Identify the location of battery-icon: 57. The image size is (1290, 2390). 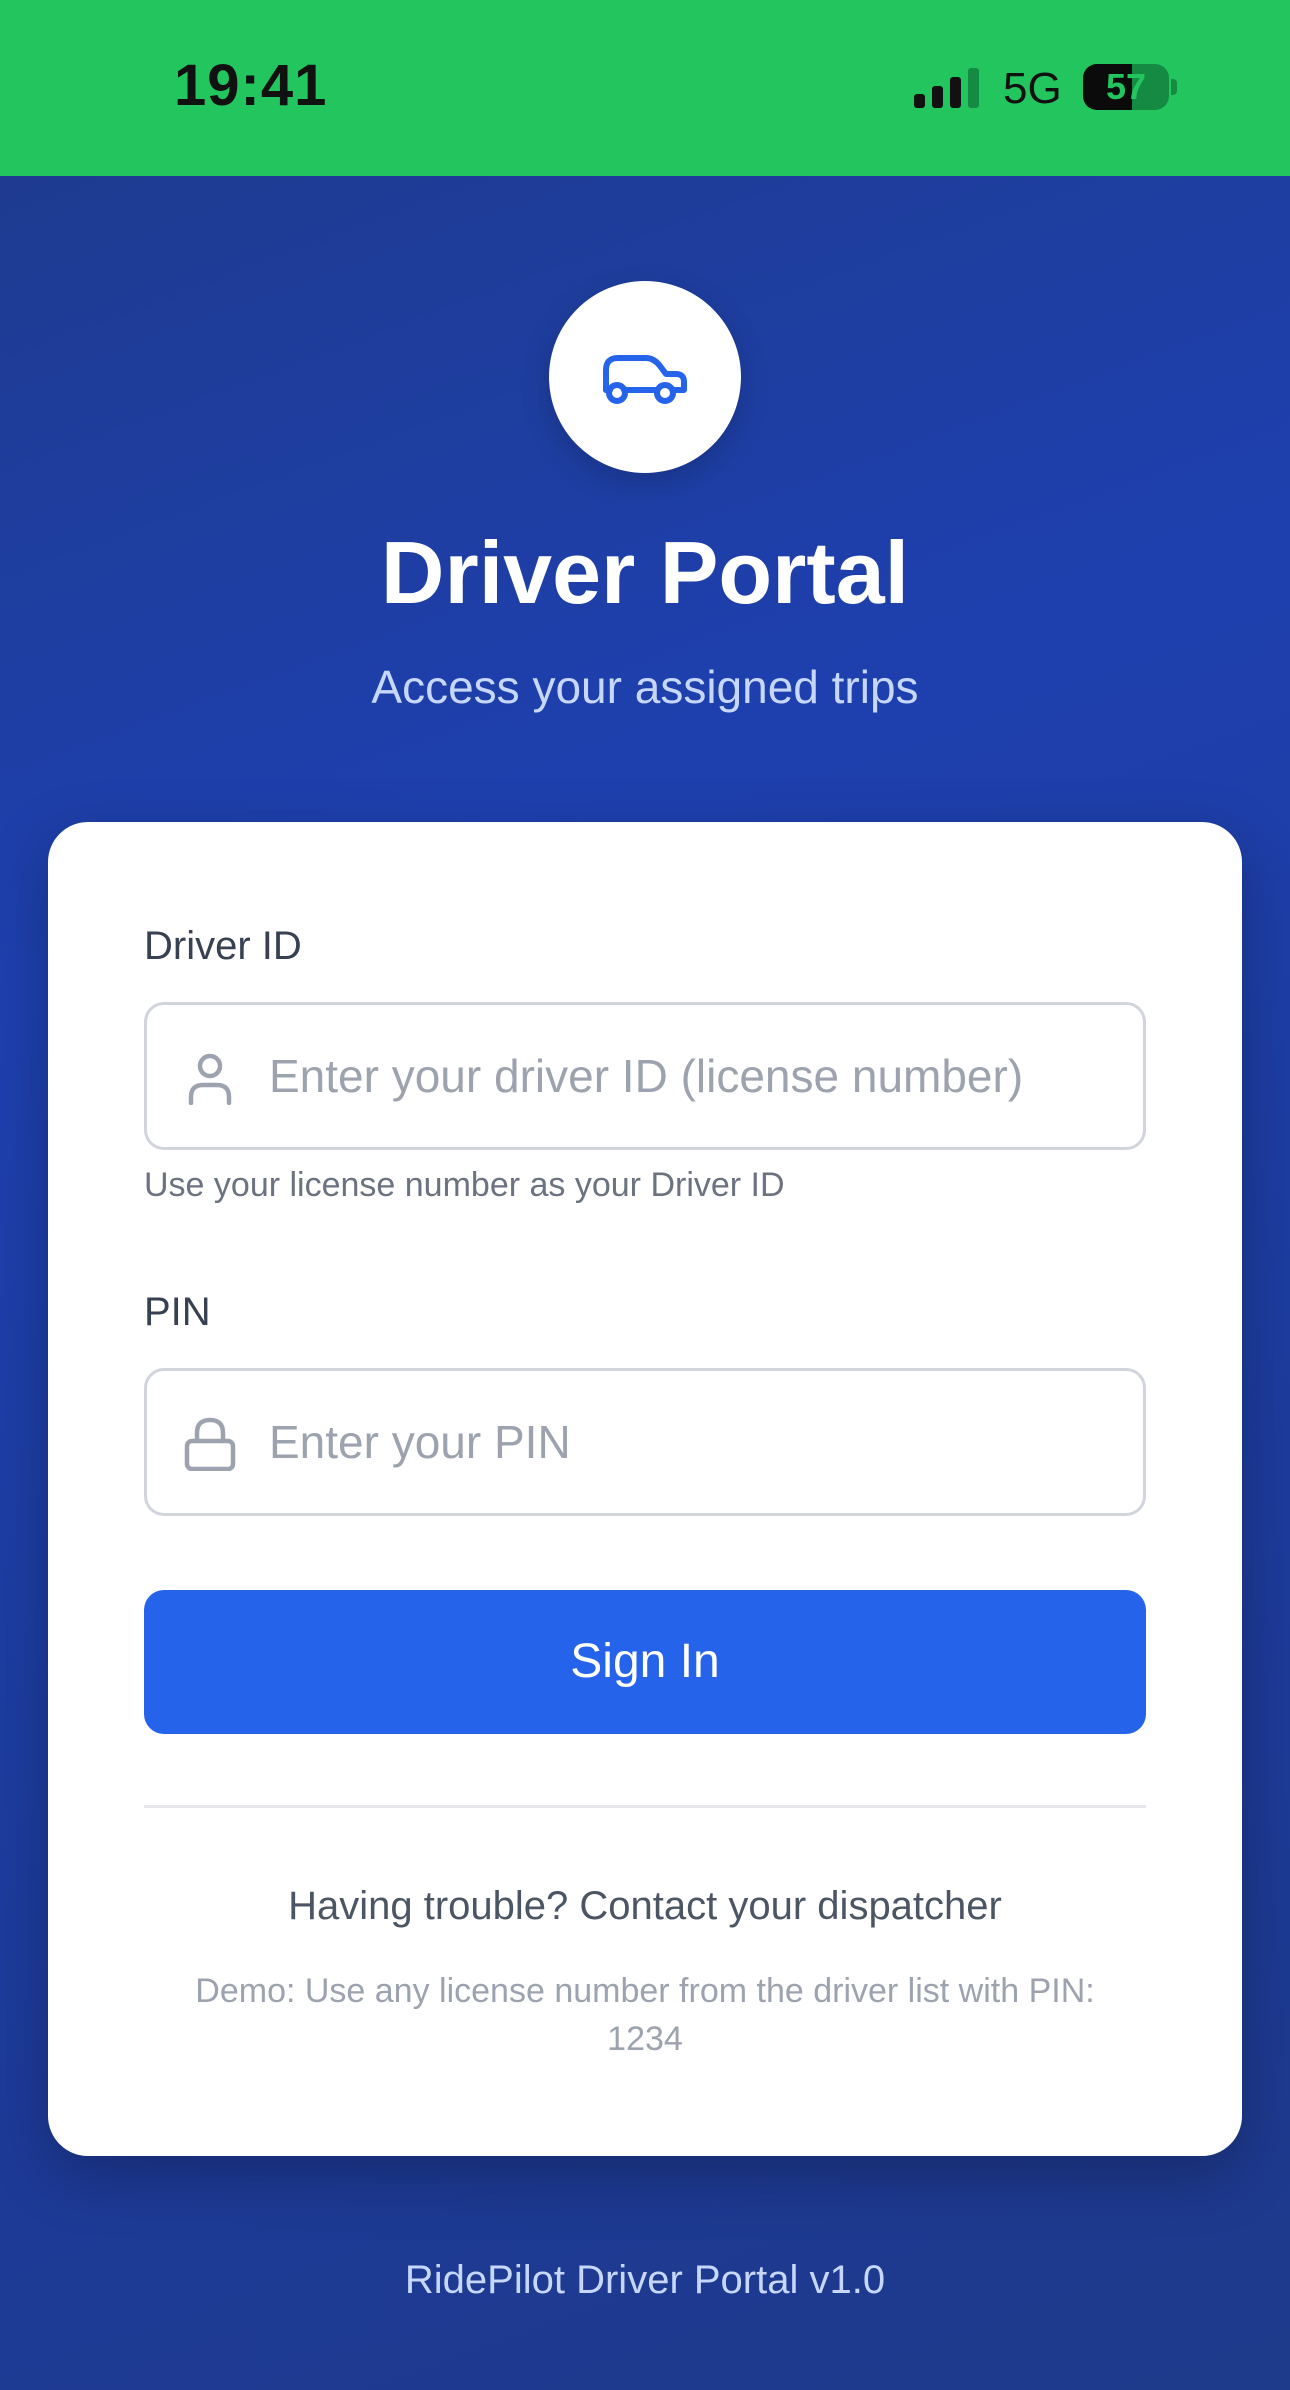
(1130, 87).